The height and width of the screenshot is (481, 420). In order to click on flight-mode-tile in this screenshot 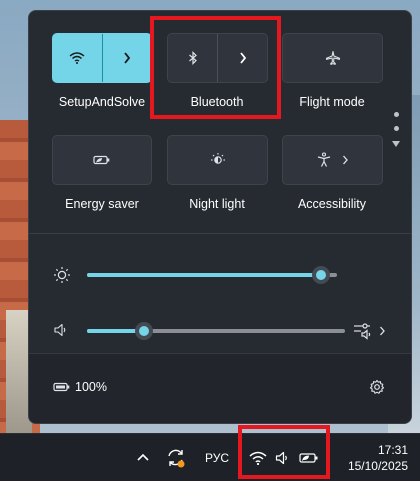, I will do `click(332, 58)`.